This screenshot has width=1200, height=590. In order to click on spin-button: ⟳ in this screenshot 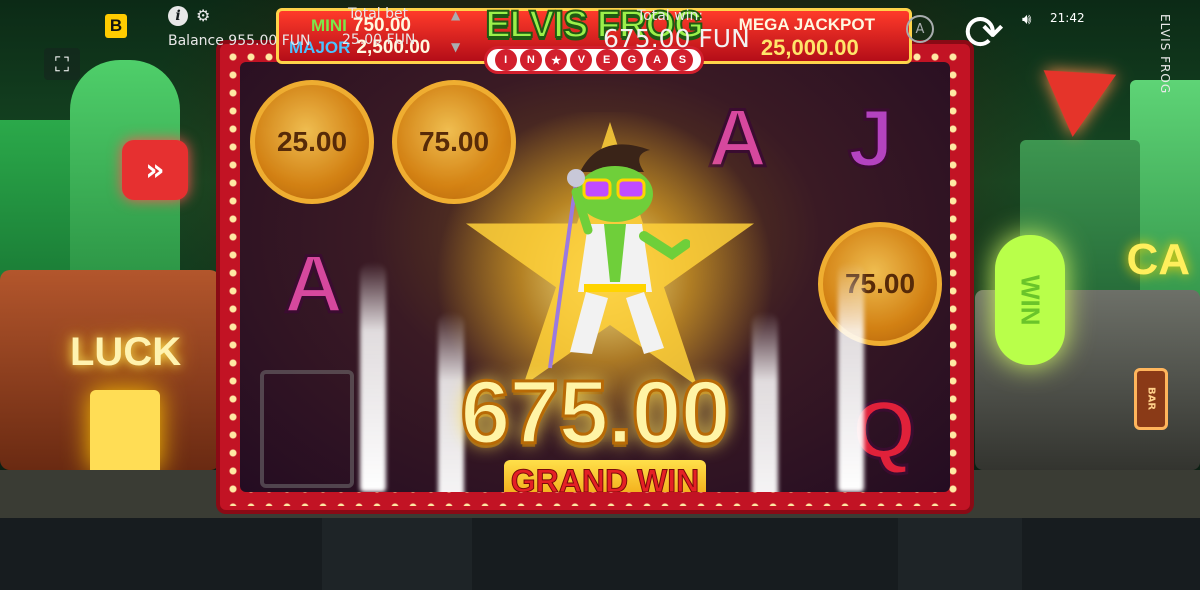, I will do `click(984, 33)`.